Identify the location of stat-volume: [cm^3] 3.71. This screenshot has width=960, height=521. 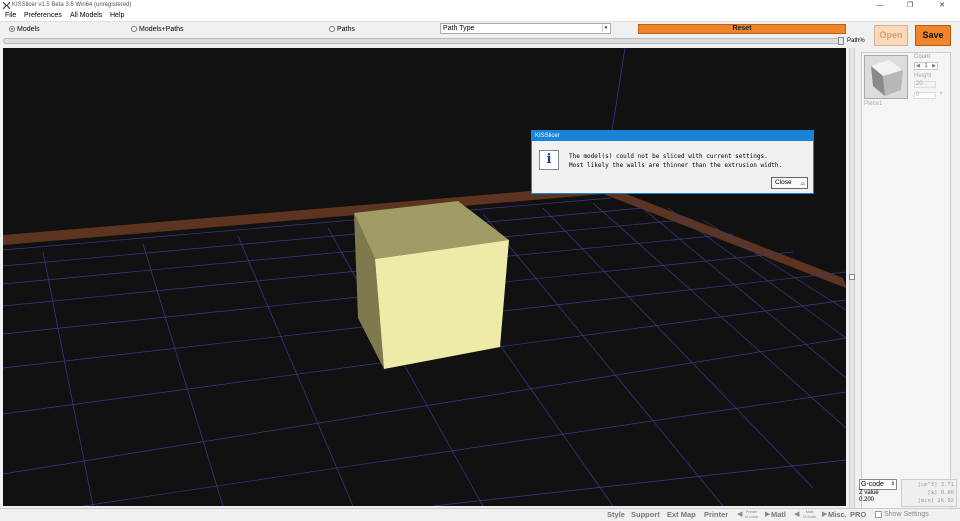
(935, 485).